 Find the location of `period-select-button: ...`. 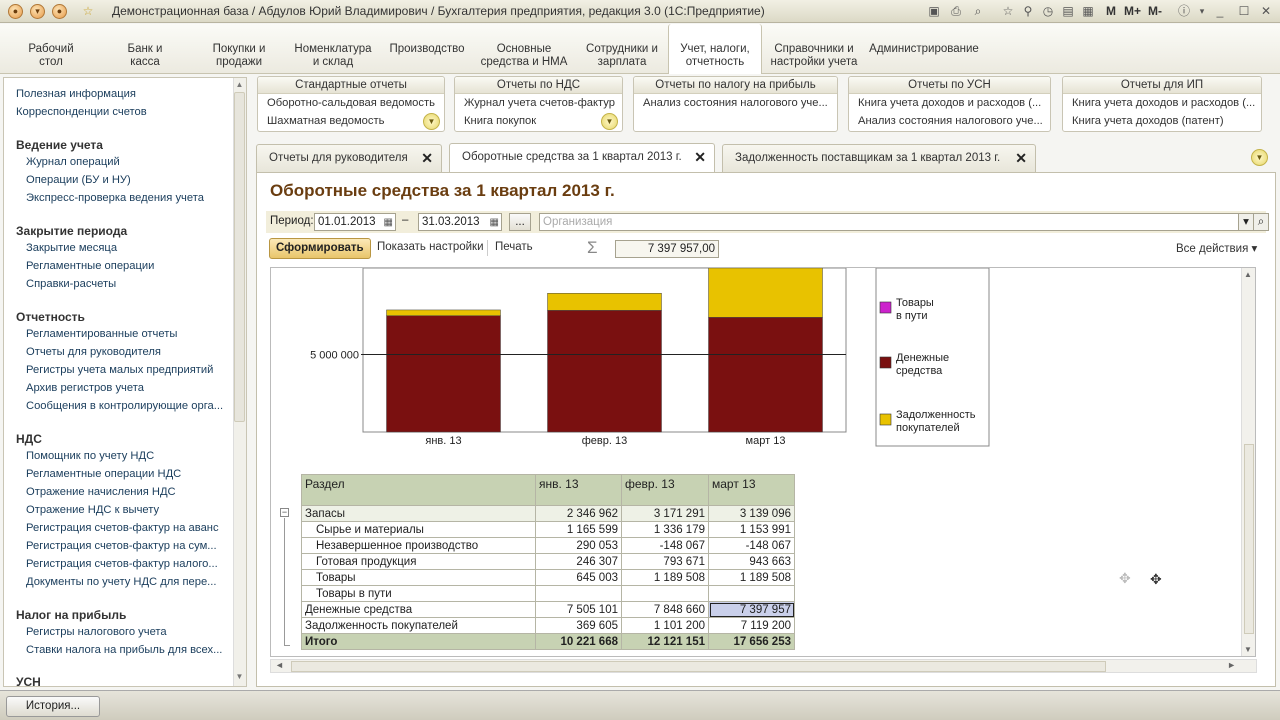

period-select-button: ... is located at coordinates (520, 222).